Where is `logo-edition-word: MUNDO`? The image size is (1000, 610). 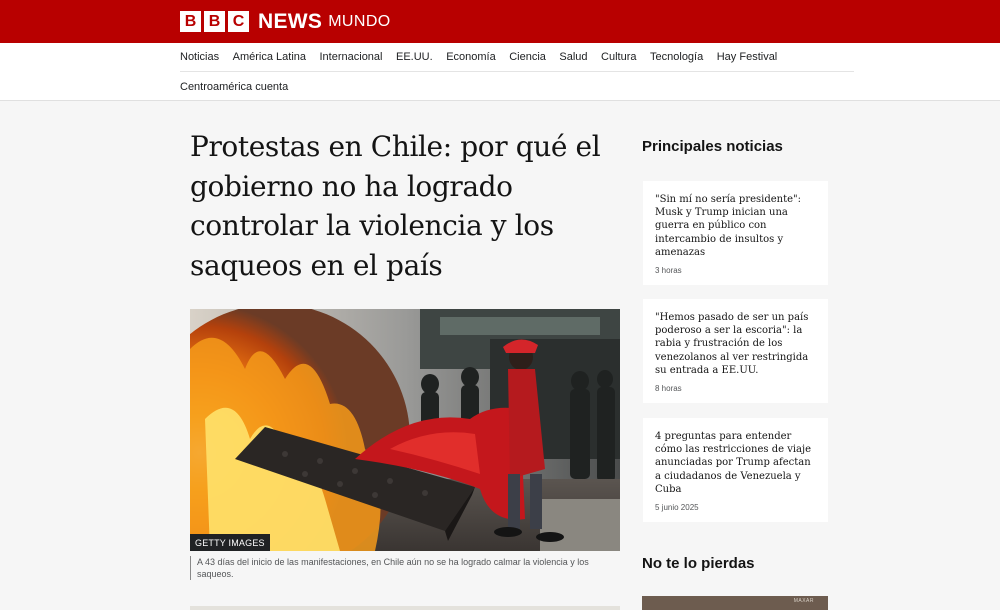
logo-edition-word: MUNDO is located at coordinates (359, 21).